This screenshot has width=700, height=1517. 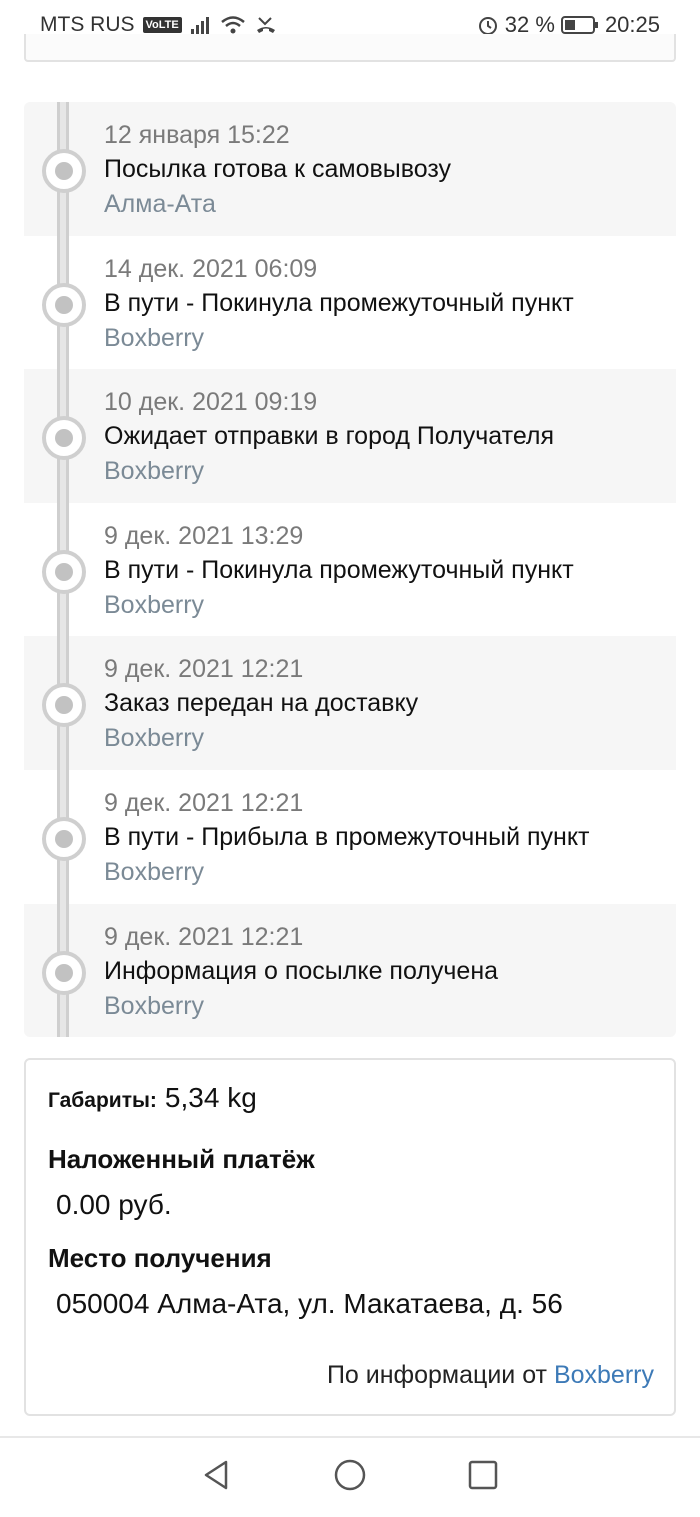 What do you see at coordinates (266, 25) in the screenshot?
I see `missed-call-icon` at bounding box center [266, 25].